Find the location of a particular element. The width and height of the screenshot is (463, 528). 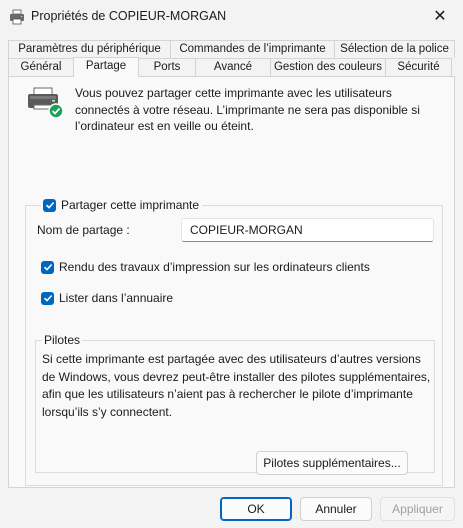

share-checkbox-row: Partager cette imprimante is located at coordinates (122, 205).